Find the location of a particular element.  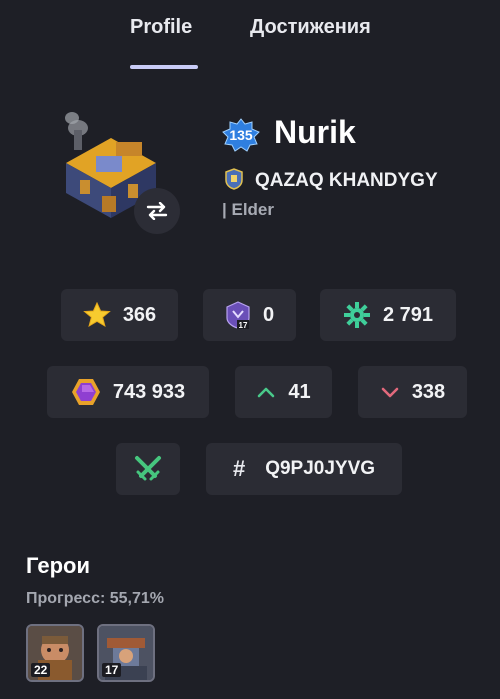

star-icon is located at coordinates (97, 315).